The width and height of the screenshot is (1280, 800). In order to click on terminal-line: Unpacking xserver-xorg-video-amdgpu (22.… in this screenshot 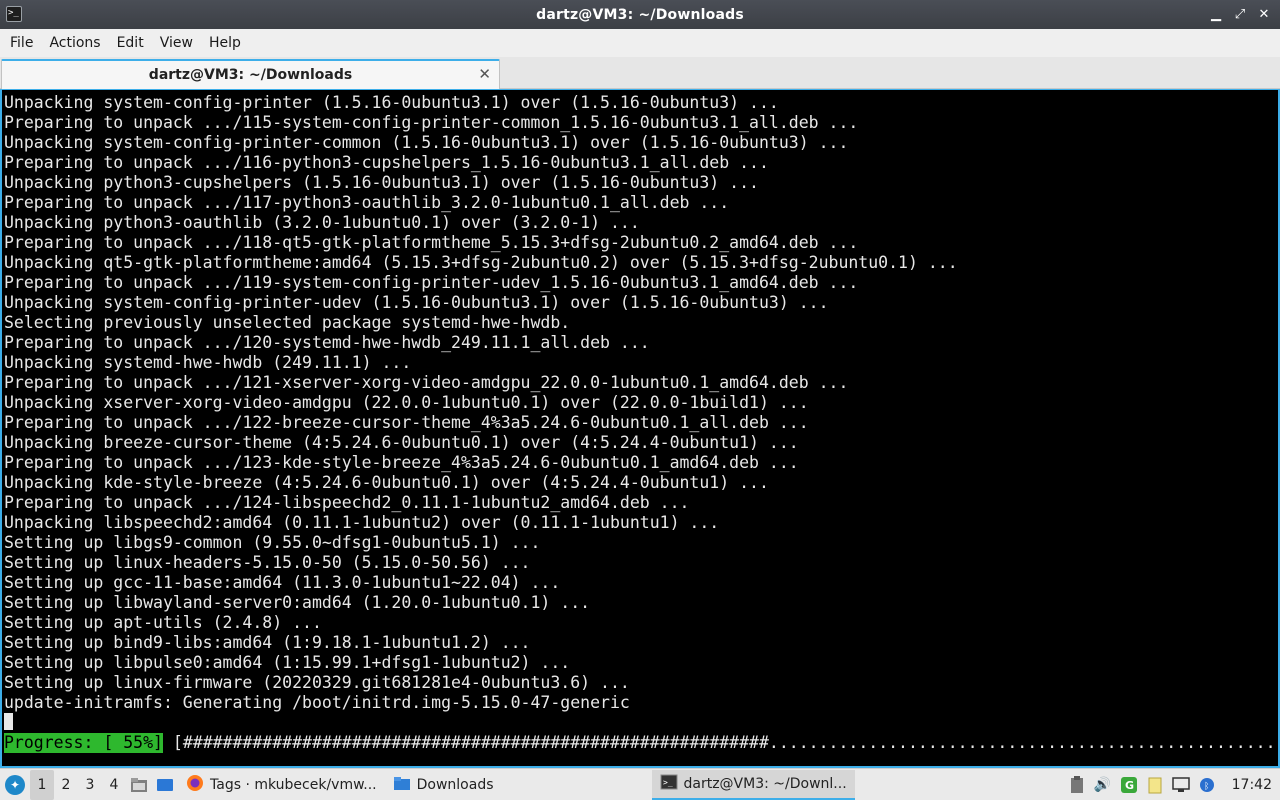, I will do `click(406, 402)`.